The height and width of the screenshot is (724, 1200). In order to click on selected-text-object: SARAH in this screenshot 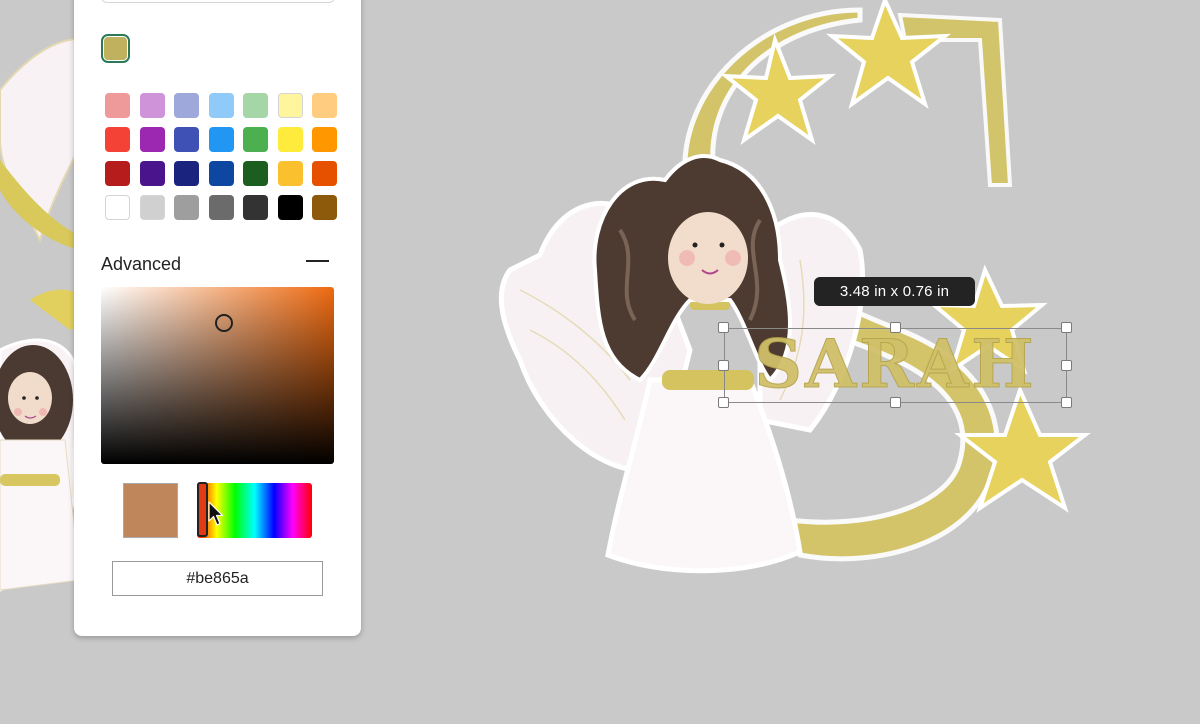, I will do `click(895, 364)`.